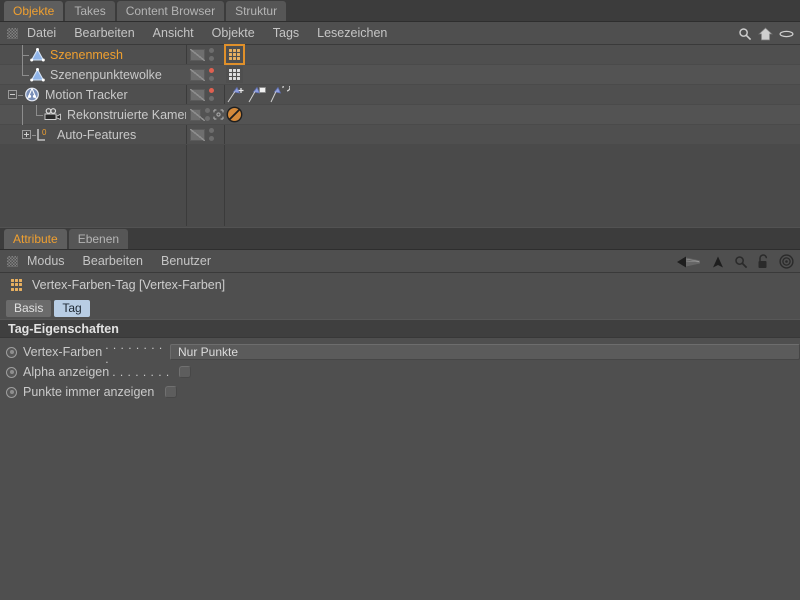  Describe the element at coordinates (763, 261) in the screenshot. I see `lock-icon` at that location.